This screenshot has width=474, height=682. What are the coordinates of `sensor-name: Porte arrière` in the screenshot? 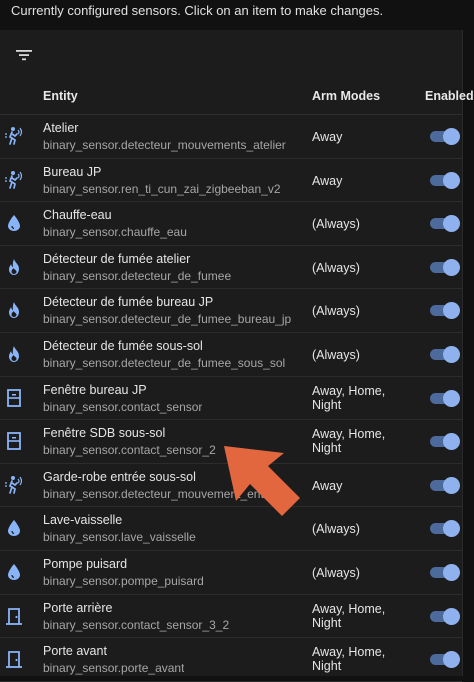 It's located at (78, 607).